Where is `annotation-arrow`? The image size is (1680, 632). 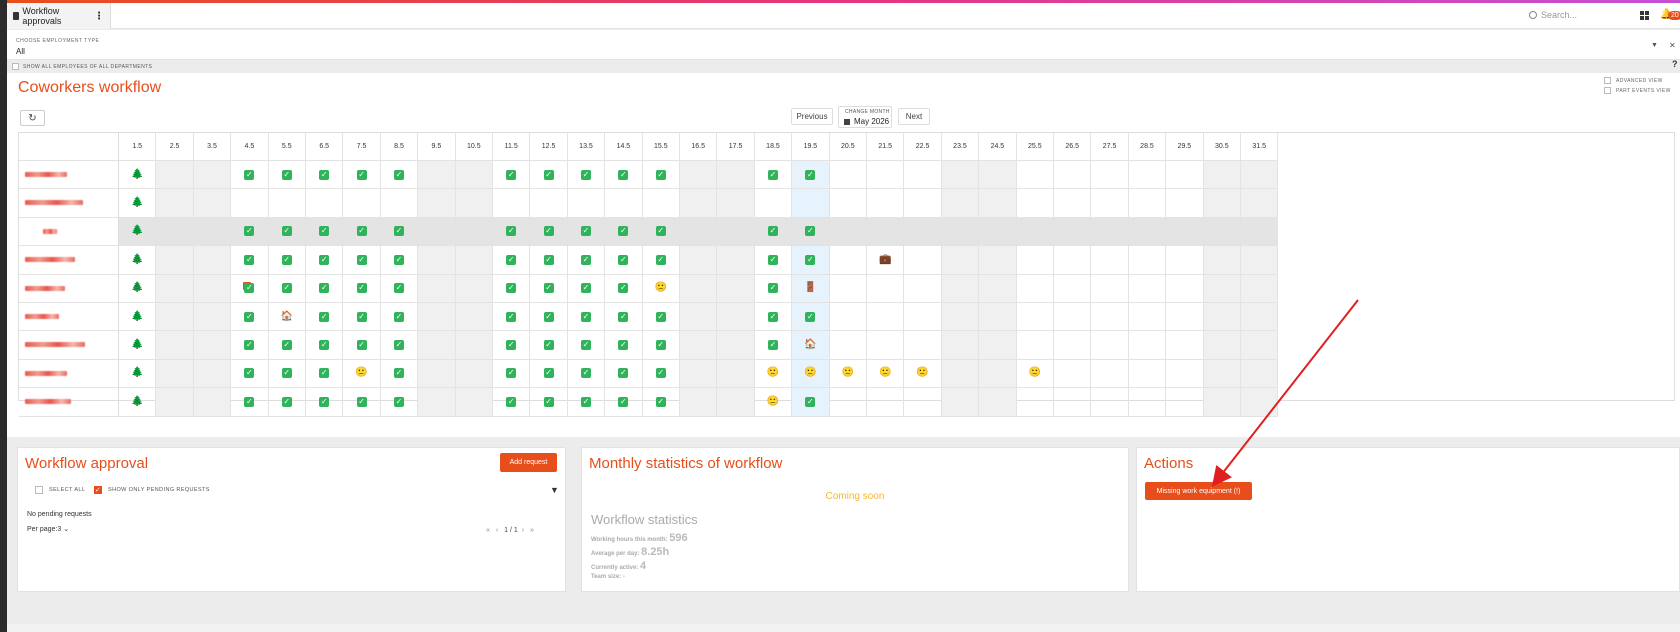
annotation-arrow is located at coordinates (1285, 393).